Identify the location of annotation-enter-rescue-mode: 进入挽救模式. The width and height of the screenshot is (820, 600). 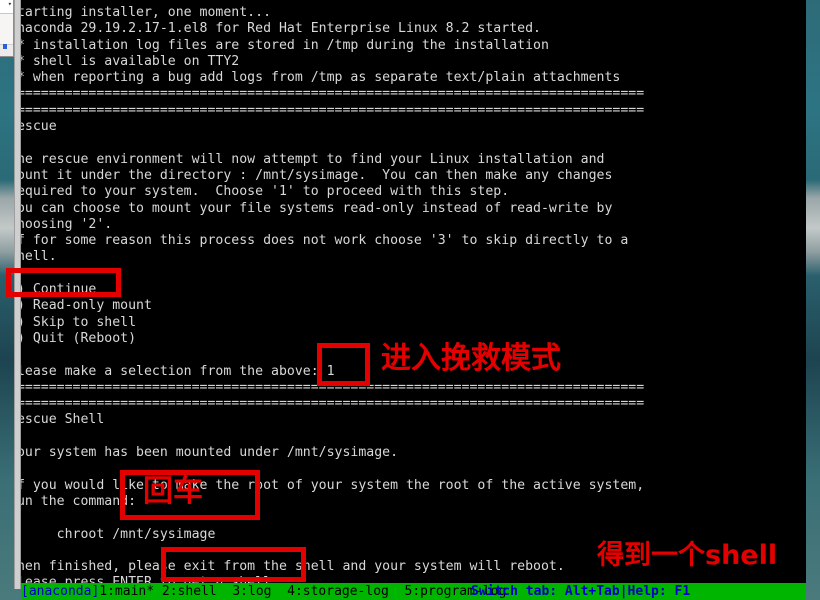
(471, 358).